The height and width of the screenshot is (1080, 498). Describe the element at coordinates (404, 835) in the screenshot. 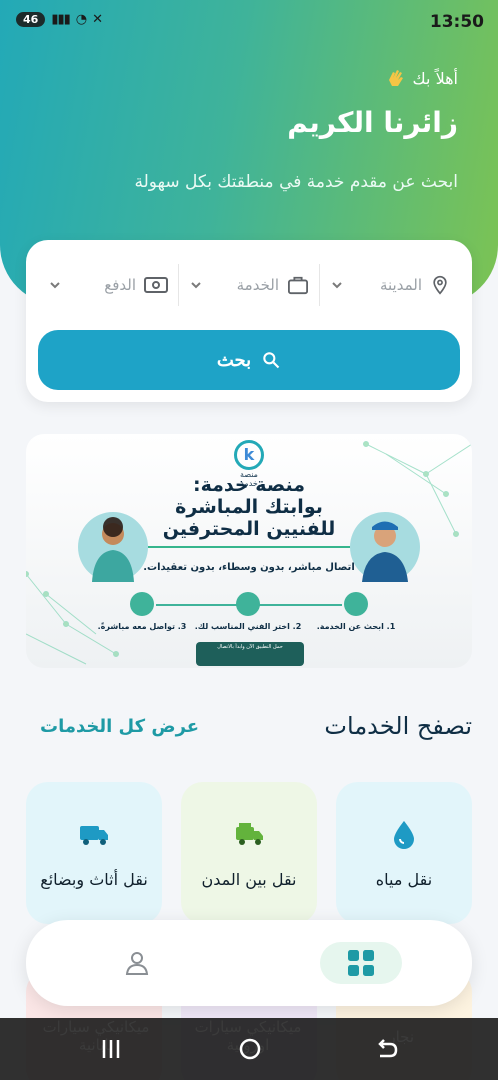

I see `water-drop-icon` at that location.